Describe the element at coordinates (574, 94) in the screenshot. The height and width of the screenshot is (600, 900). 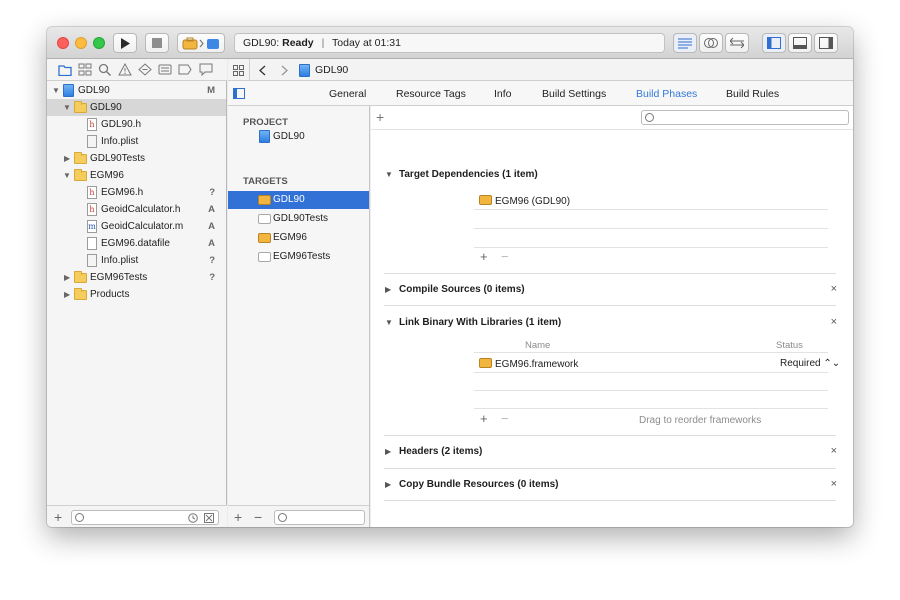
I see `tab-build-settings: Build Settings` at that location.